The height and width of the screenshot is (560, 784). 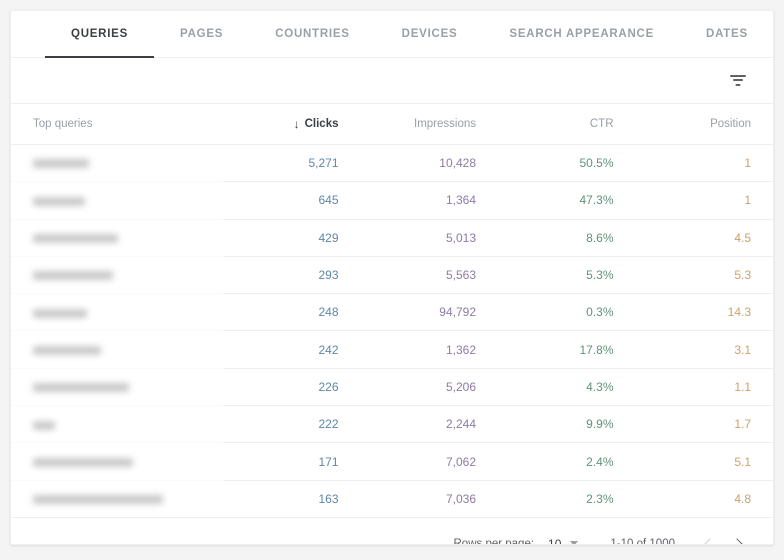 I want to click on column-header-clicks: ↓ Clicks, so click(x=292, y=124).